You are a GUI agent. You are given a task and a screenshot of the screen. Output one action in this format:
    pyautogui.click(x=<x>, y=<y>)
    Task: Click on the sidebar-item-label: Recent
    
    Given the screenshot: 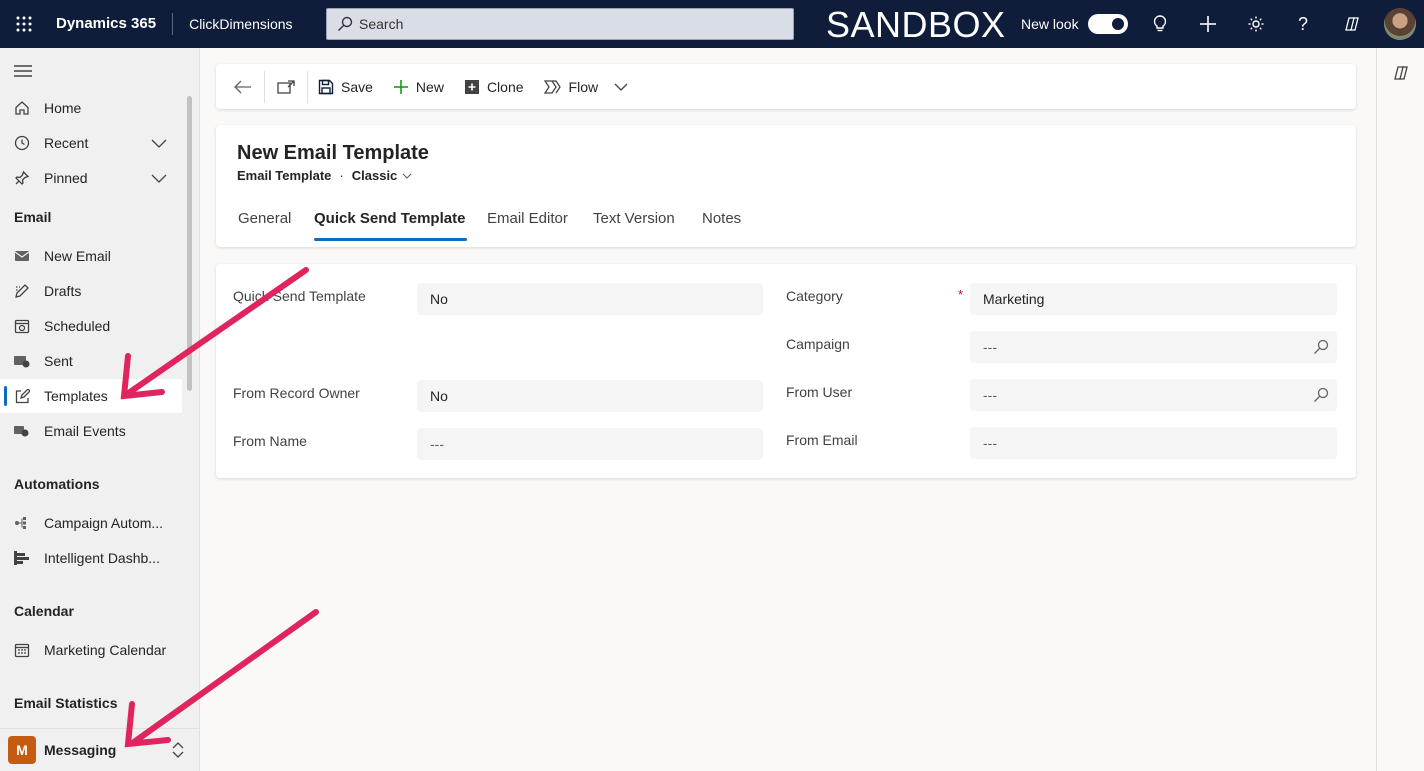 What is the action you would take?
    pyautogui.click(x=66, y=143)
    